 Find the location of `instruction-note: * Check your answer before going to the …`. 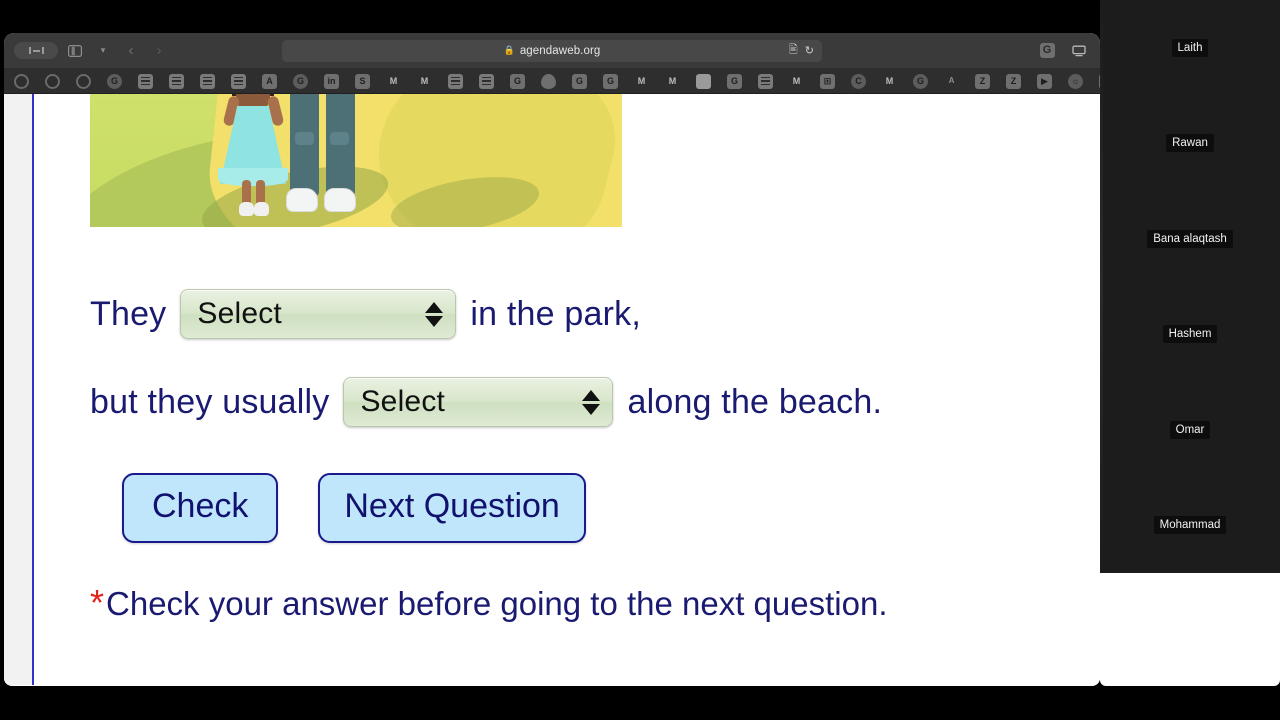

instruction-note: * Check your answer before going to the … is located at coordinates (595, 604).